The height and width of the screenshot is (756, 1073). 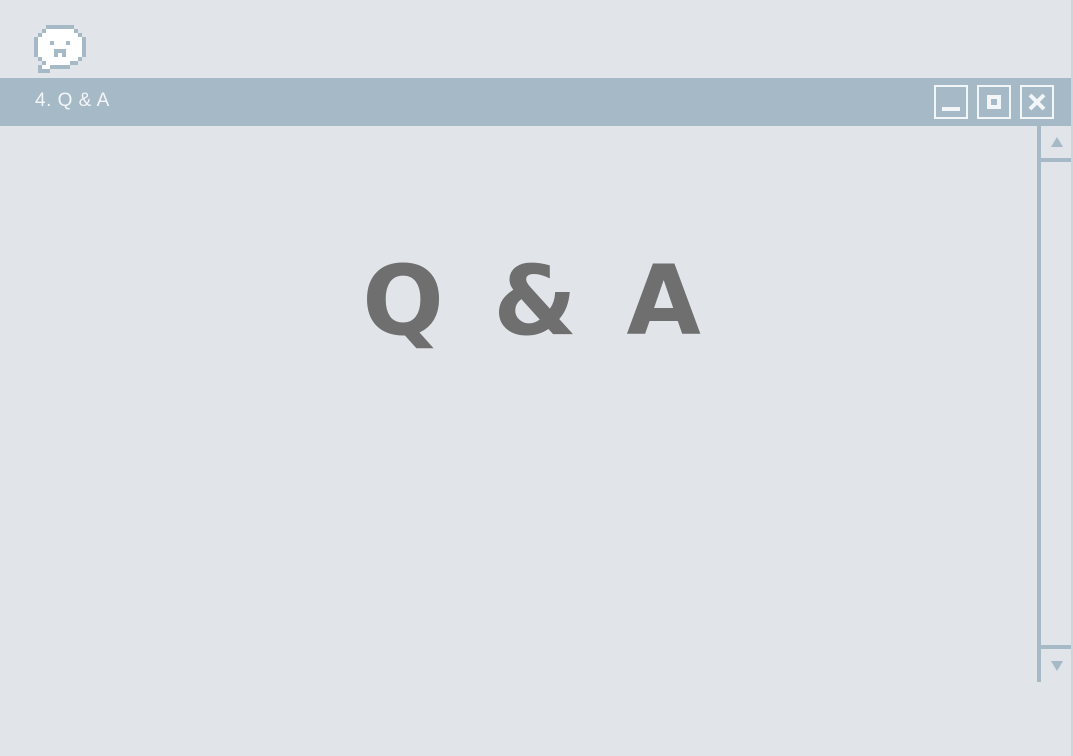 I want to click on scroll-down-arrow-icon, so click(x=1057, y=666).